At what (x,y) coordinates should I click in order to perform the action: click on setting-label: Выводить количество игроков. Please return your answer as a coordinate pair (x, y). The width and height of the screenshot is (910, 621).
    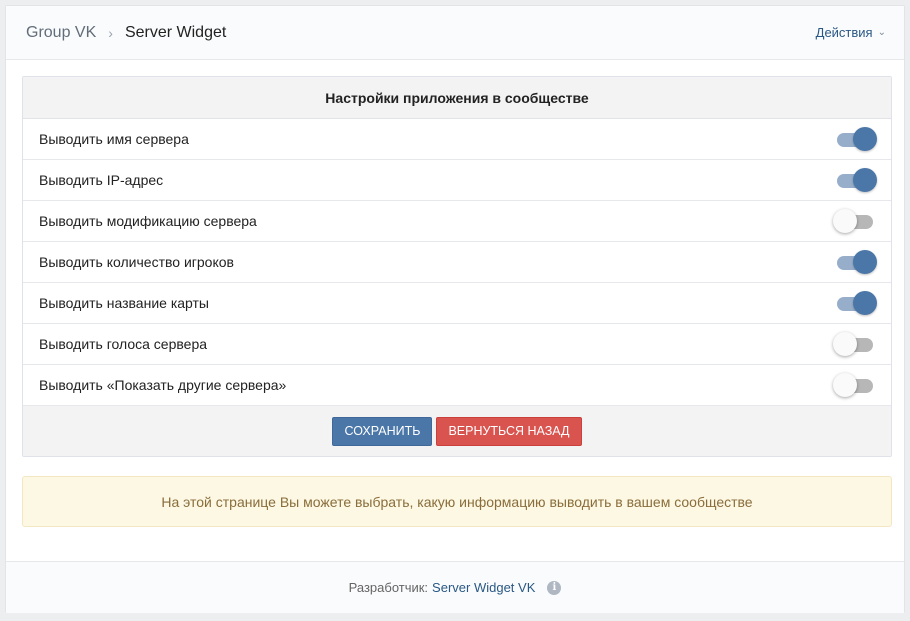
    Looking at the image, I should click on (136, 262).